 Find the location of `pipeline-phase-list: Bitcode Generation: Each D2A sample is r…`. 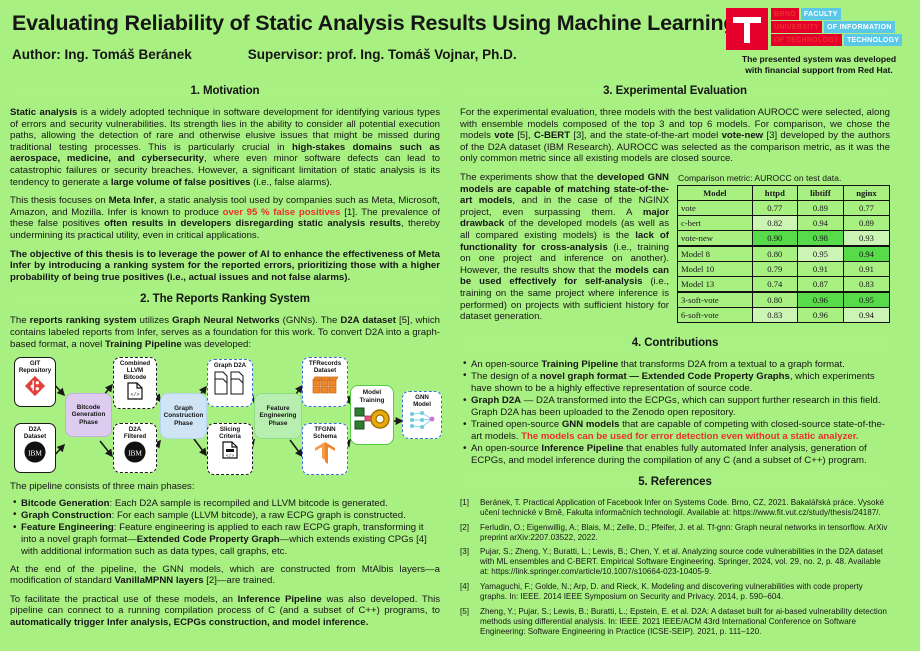

pipeline-phase-list: Bitcode Generation: Each D2A sample is r… is located at coordinates (225, 527).